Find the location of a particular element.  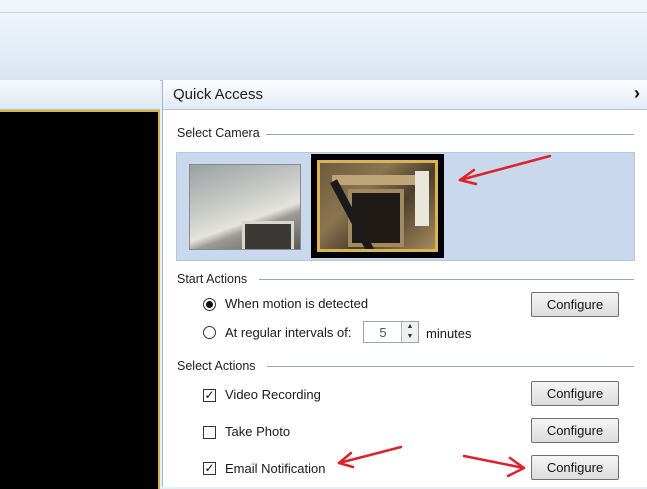

panel-title: Quick Access is located at coordinates (218, 94).